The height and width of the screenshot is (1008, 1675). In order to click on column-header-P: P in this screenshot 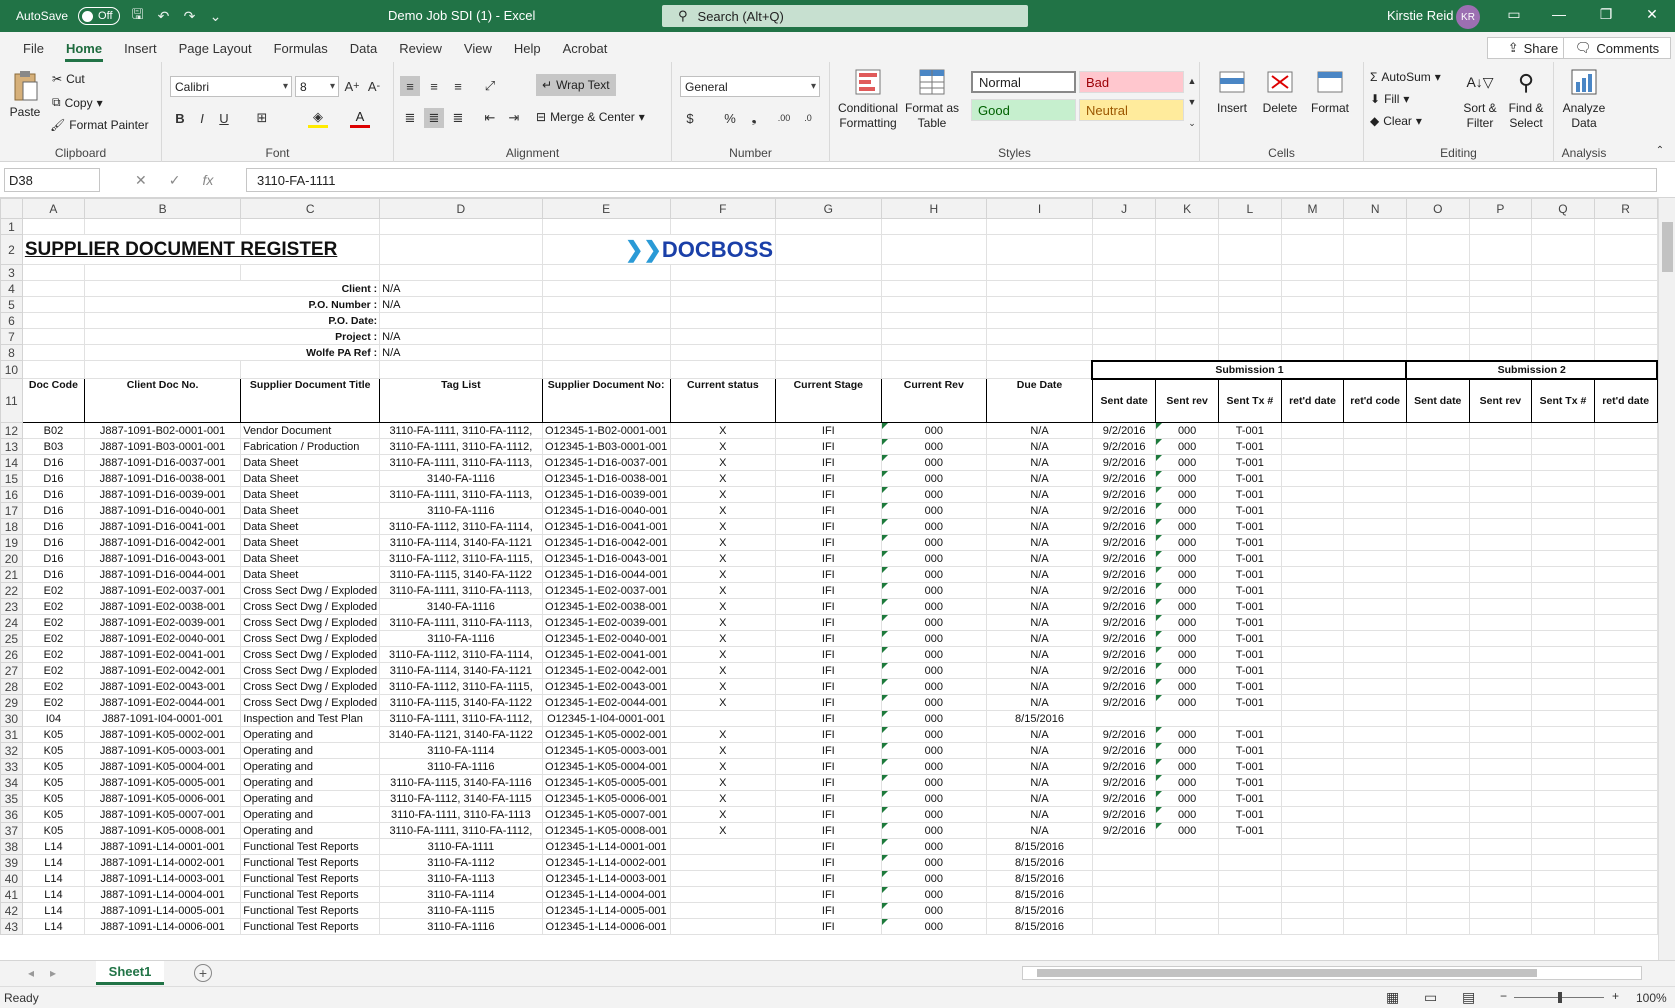, I will do `click(1500, 208)`.